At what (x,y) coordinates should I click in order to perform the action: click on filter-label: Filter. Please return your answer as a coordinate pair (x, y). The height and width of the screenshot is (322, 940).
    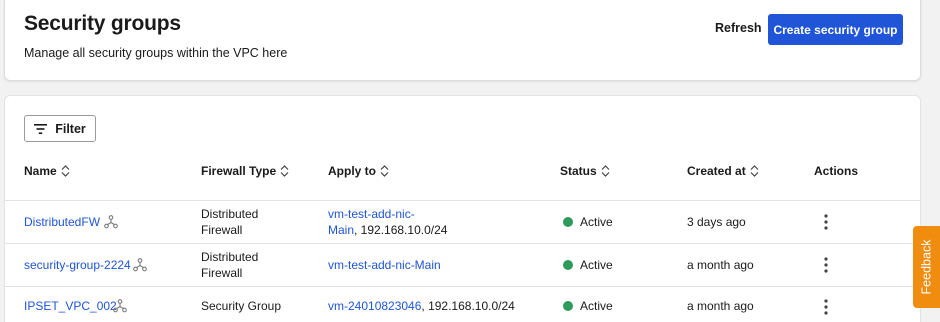
    Looking at the image, I should click on (70, 128).